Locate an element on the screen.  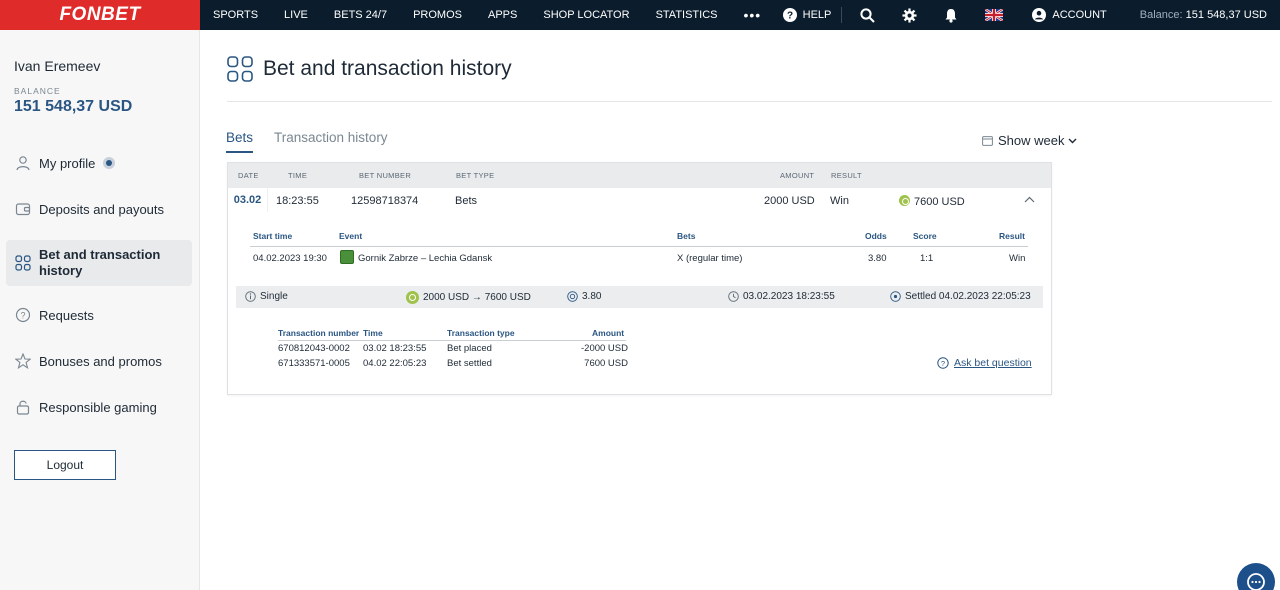
balance-value: 151 548,37 USD is located at coordinates (73, 106).